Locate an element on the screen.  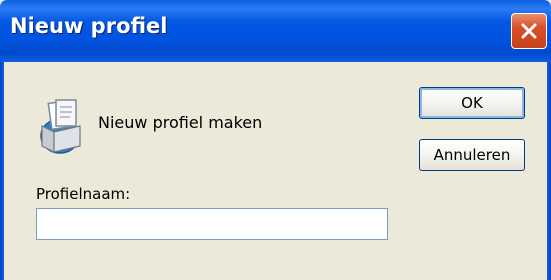
window-frame-left is located at coordinates (2, 171).